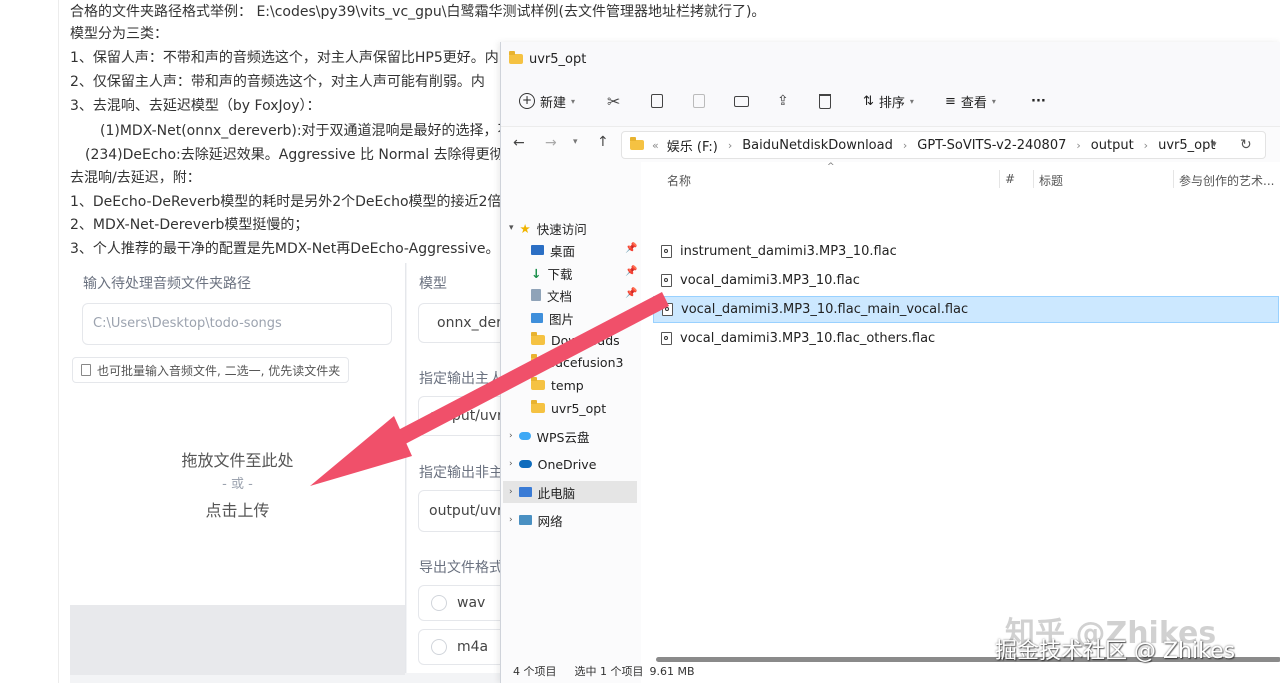 Image resolution: width=1280 pixels, height=683 pixels. I want to click on paste-button, so click(699, 101).